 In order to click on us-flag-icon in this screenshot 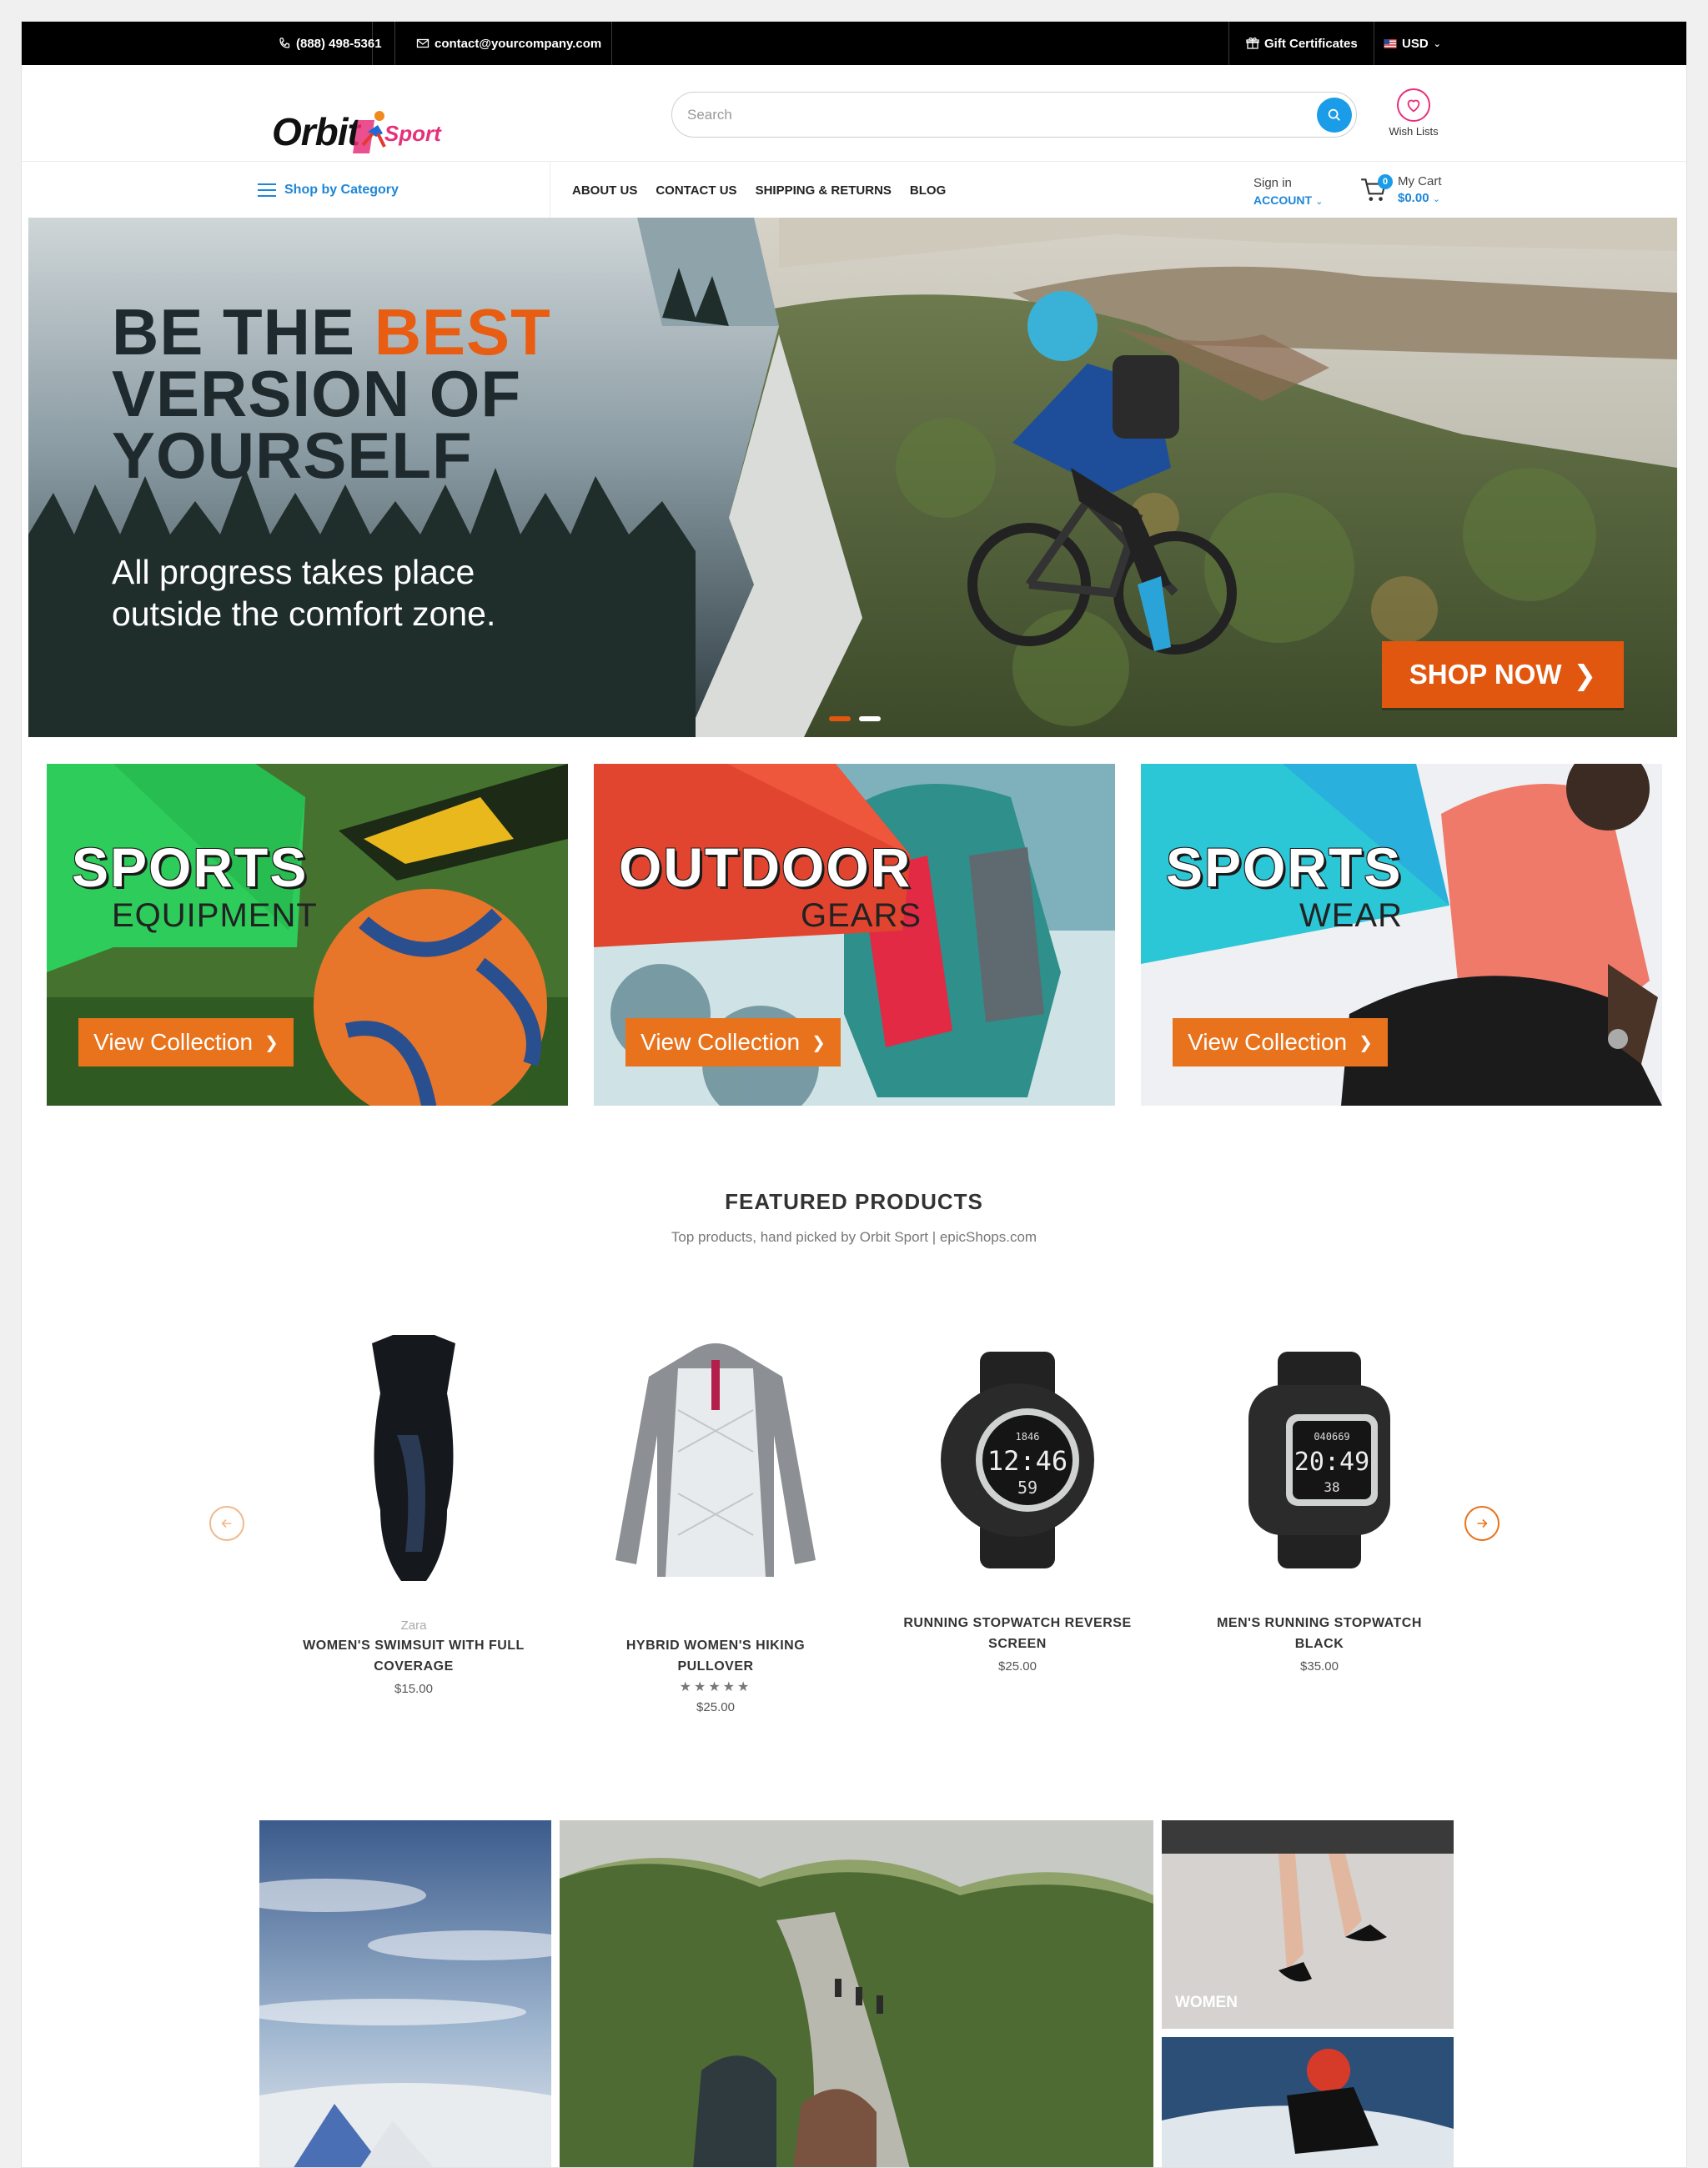, I will do `click(1390, 43)`.